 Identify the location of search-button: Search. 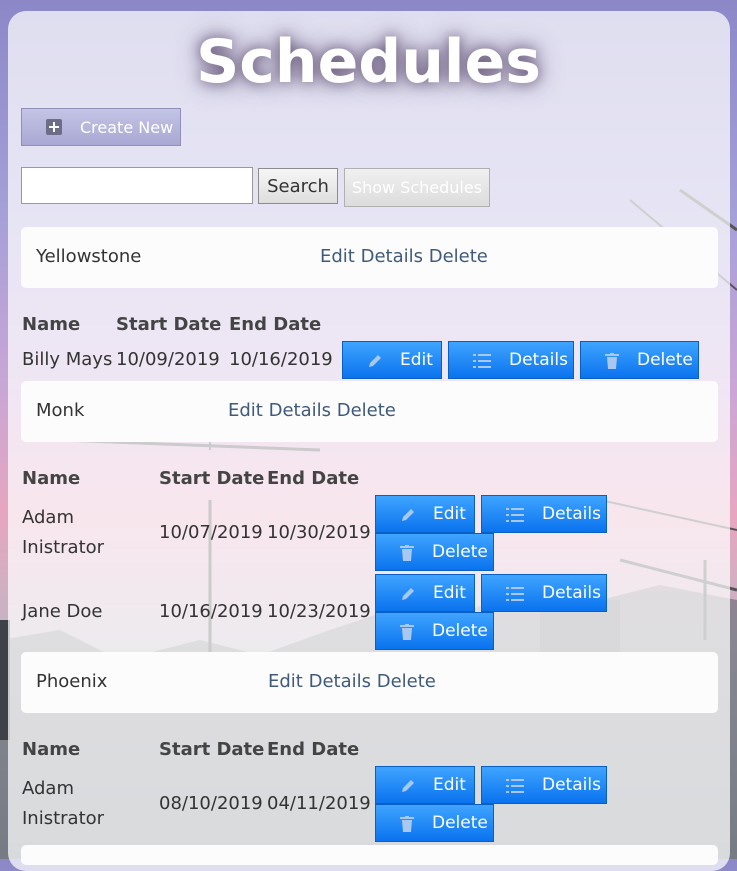
(298, 186).